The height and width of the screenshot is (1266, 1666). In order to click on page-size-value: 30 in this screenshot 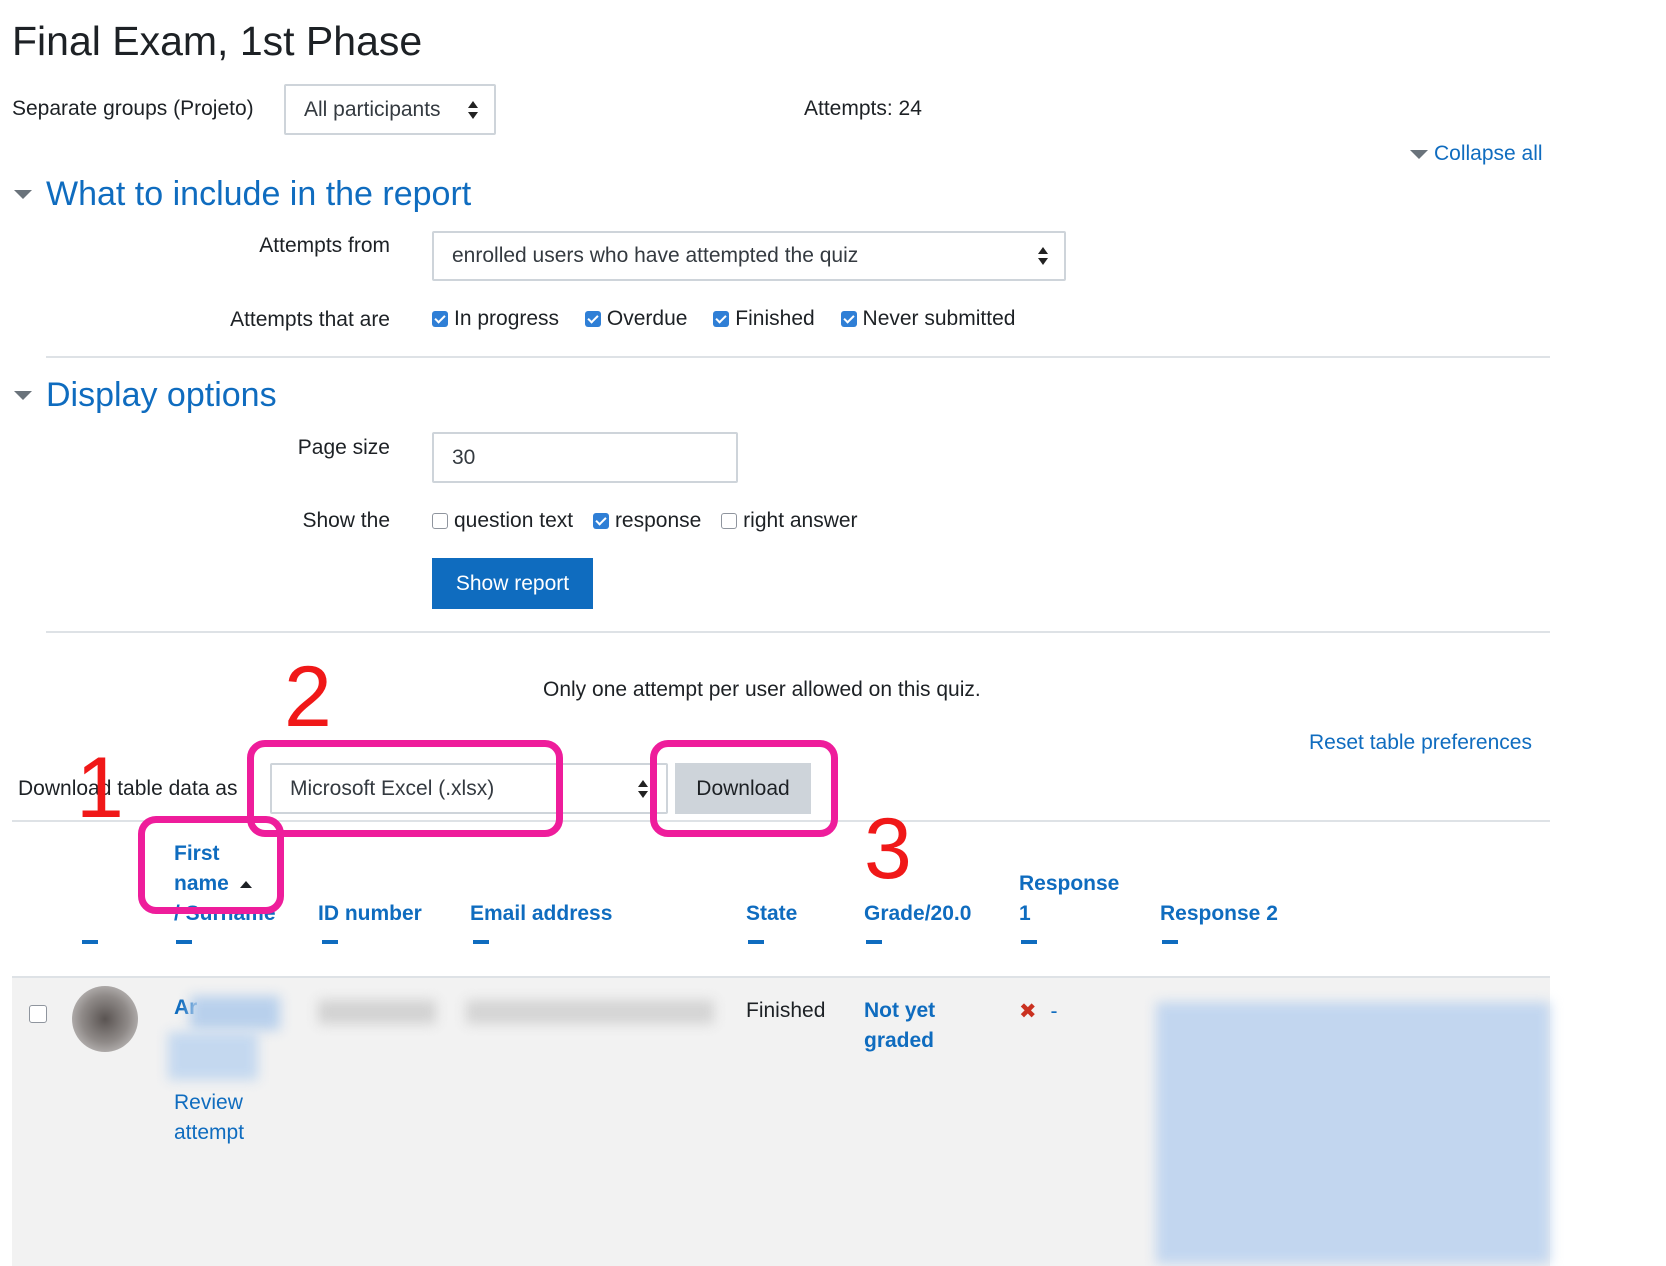, I will do `click(464, 457)`.